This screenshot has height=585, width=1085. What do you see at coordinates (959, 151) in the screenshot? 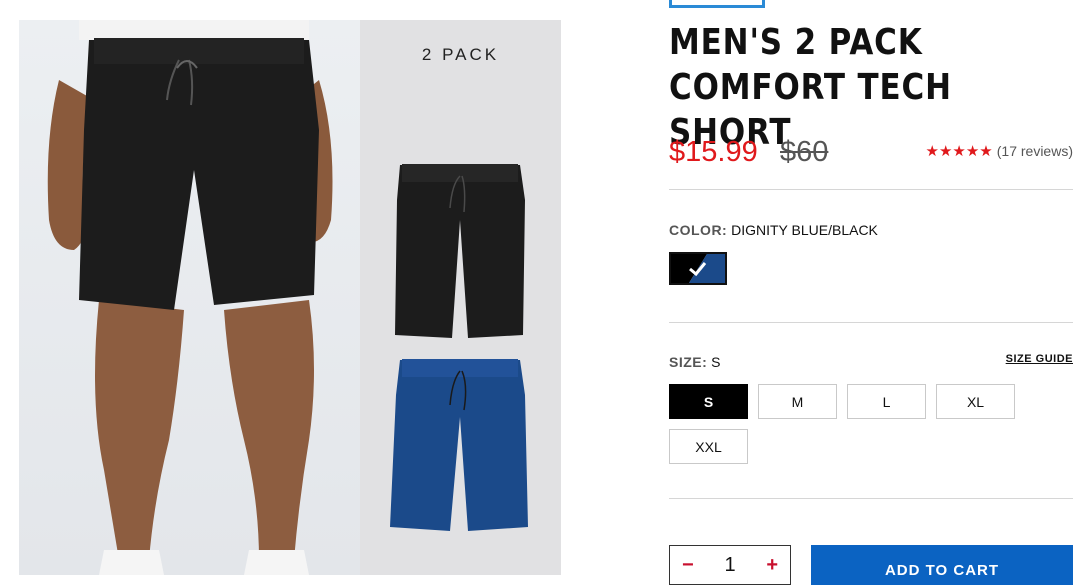
I see `star-rating-icon: ★★★★★` at bounding box center [959, 151].